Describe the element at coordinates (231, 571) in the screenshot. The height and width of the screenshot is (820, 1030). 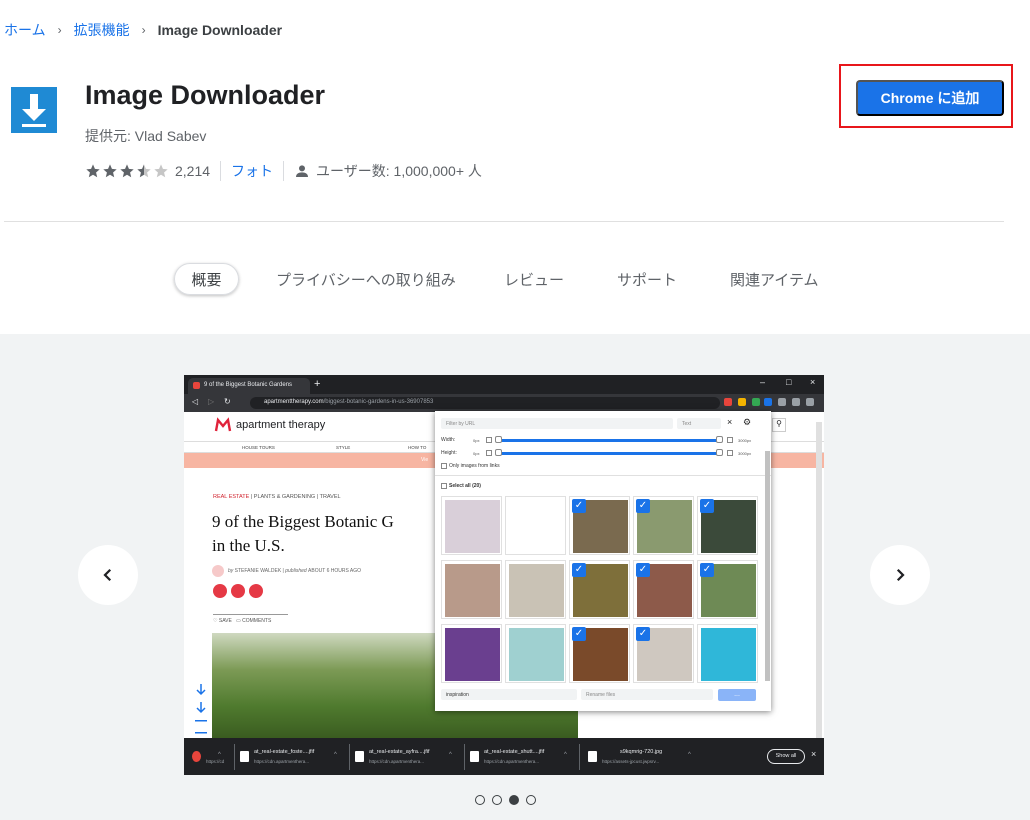
I see `byline-by: by` at that location.